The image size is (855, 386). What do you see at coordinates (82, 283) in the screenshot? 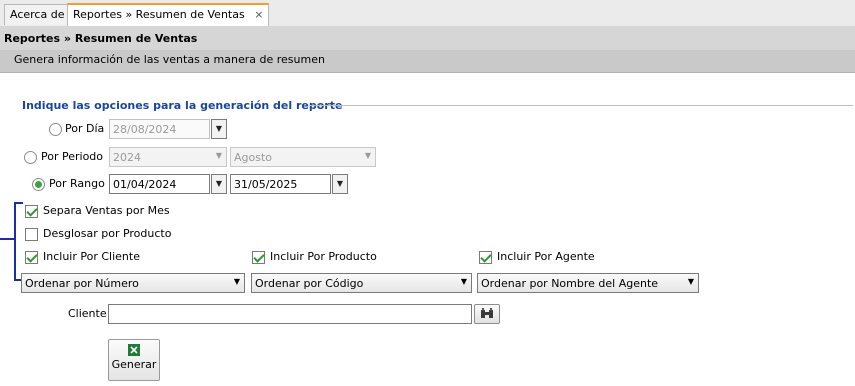
I see `order-cliente-value: Ordenar por Número` at bounding box center [82, 283].